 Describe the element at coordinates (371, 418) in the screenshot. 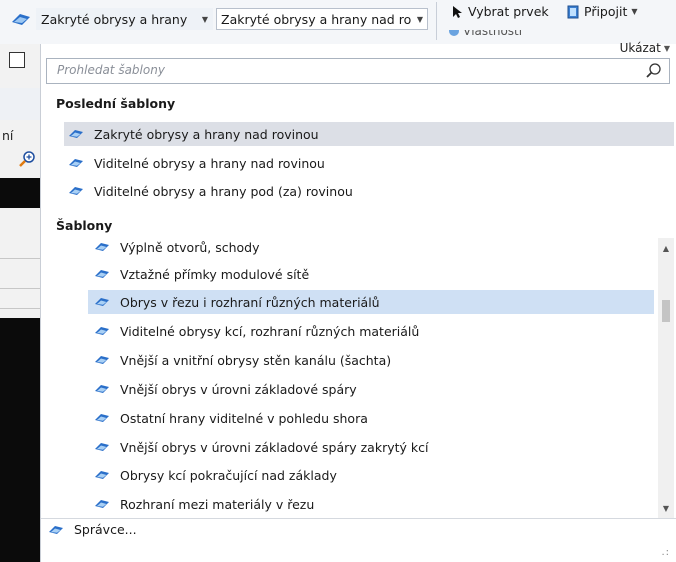

I see `template-list-item: Ostatní hrany viditelné v pohledu shora` at that location.